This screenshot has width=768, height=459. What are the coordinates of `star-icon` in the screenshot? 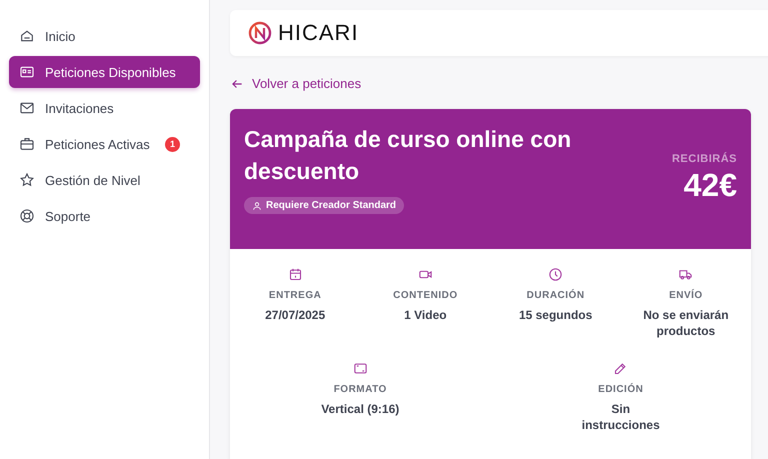 It's located at (27, 180).